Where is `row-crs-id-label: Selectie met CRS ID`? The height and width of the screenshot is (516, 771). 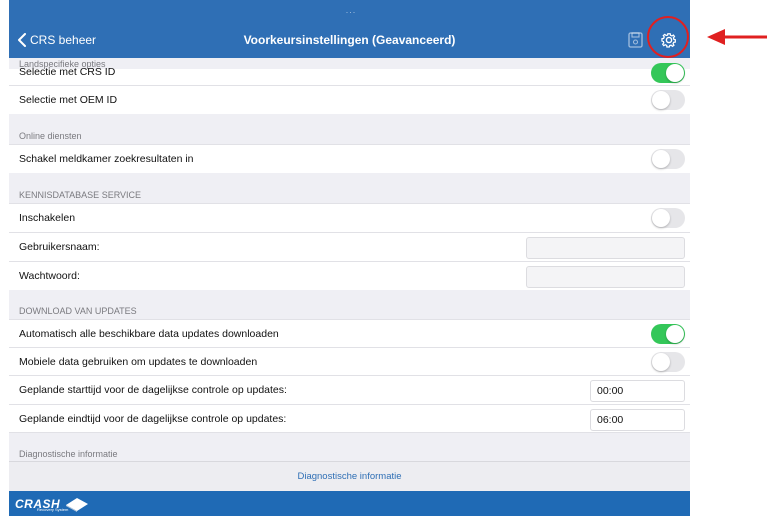
row-crs-id-label: Selectie met CRS ID is located at coordinates (67, 72).